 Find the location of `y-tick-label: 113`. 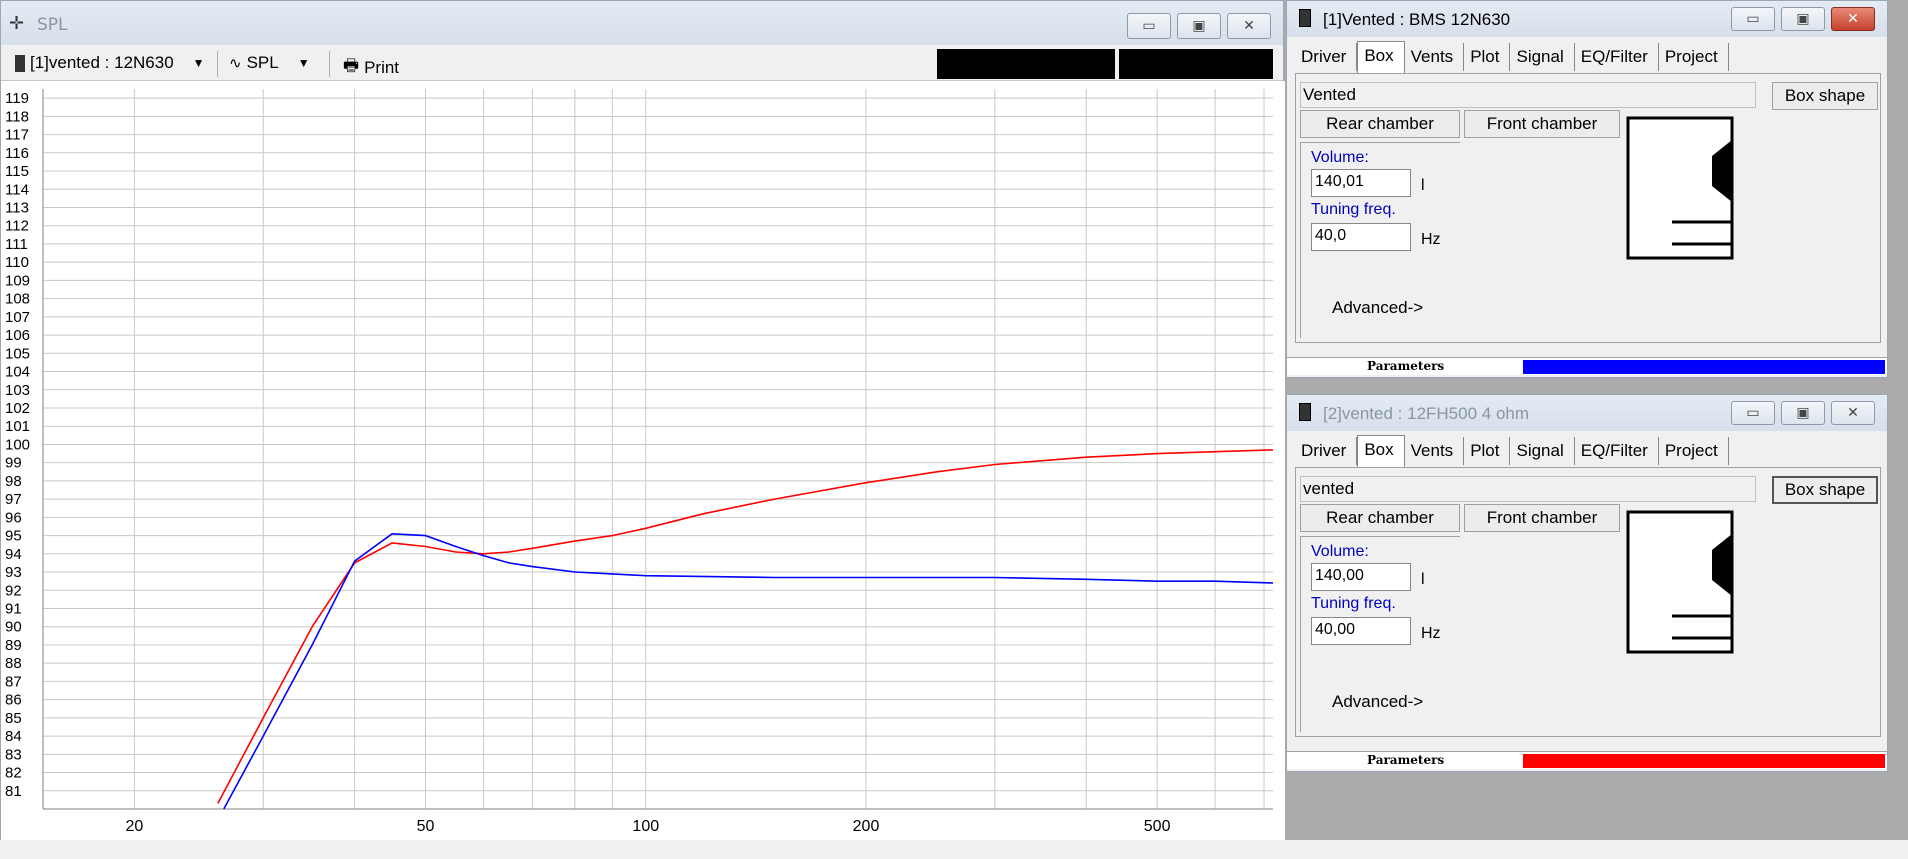

y-tick-label: 113 is located at coordinates (17, 207).